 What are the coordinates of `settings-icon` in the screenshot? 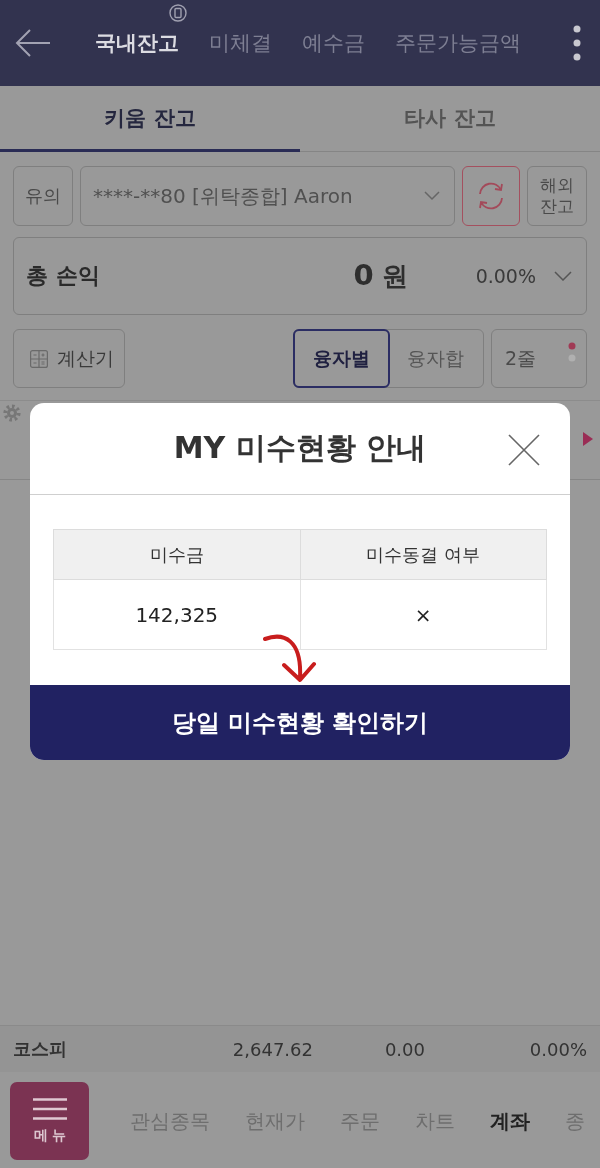 It's located at (12, 413).